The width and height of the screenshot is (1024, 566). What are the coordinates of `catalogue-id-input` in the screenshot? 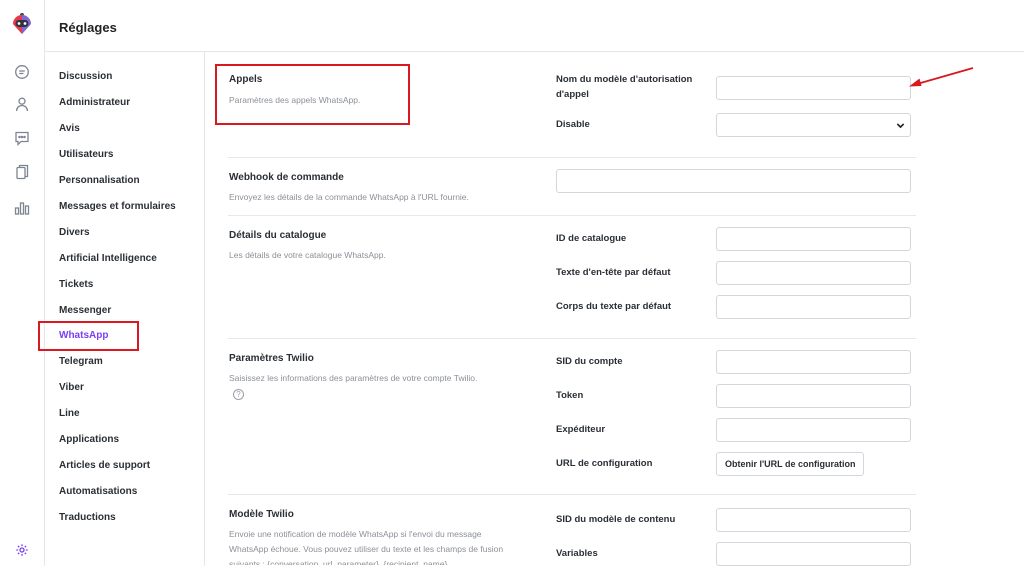 It's located at (813, 239).